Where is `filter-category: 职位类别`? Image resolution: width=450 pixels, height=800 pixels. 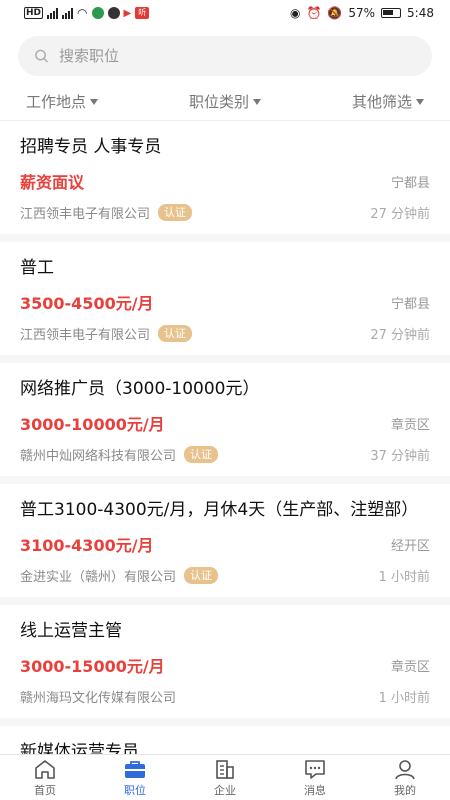
filter-category: 职位类别 is located at coordinates (225, 101).